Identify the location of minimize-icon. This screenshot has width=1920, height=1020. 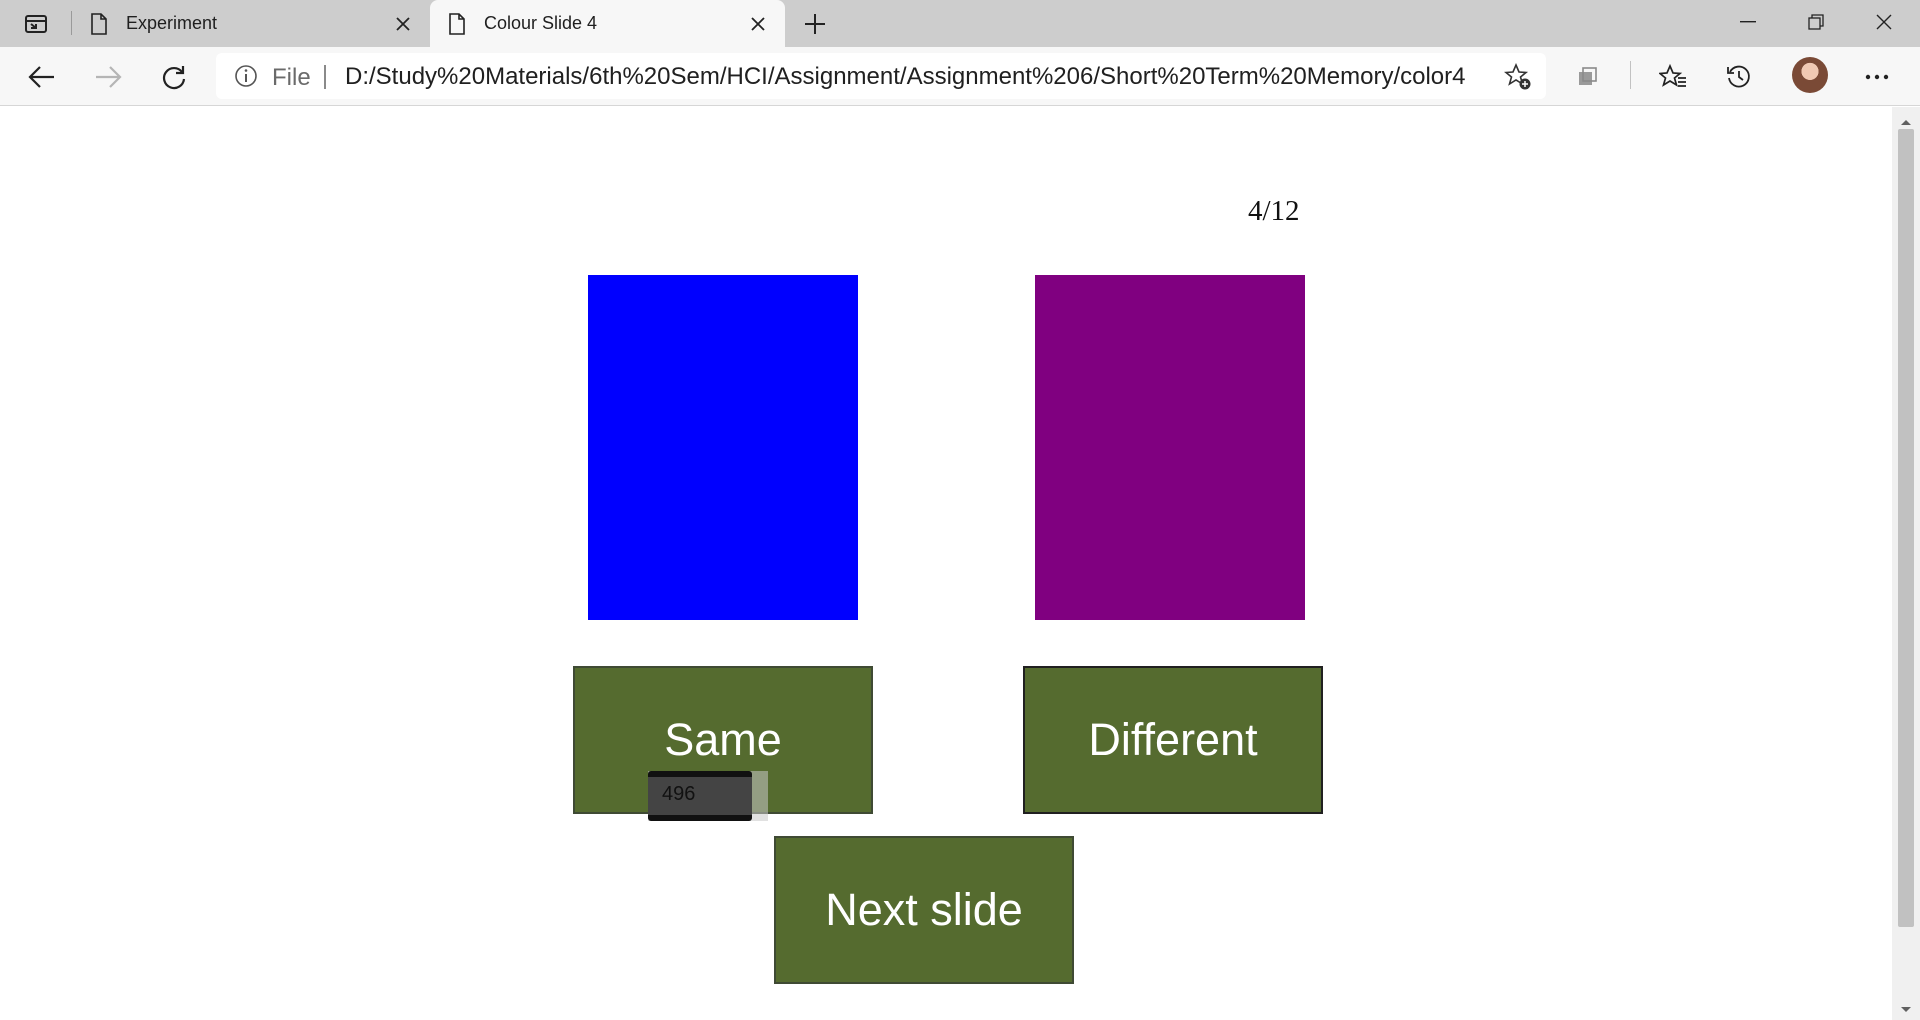
(1748, 22).